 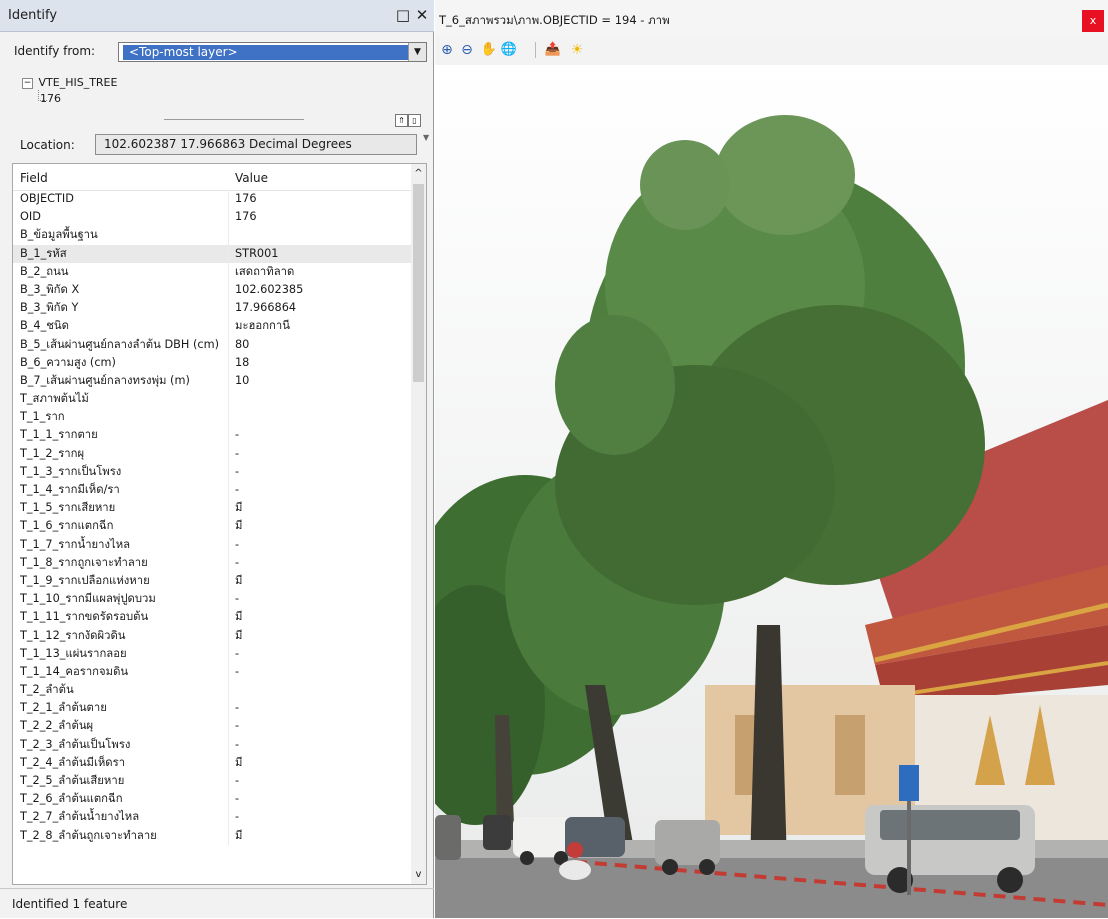 What do you see at coordinates (771, 50) in the screenshot?
I see `viewer-toolbar: ⊕ ⊖ ✋ 🌐 📤 ☀` at bounding box center [771, 50].